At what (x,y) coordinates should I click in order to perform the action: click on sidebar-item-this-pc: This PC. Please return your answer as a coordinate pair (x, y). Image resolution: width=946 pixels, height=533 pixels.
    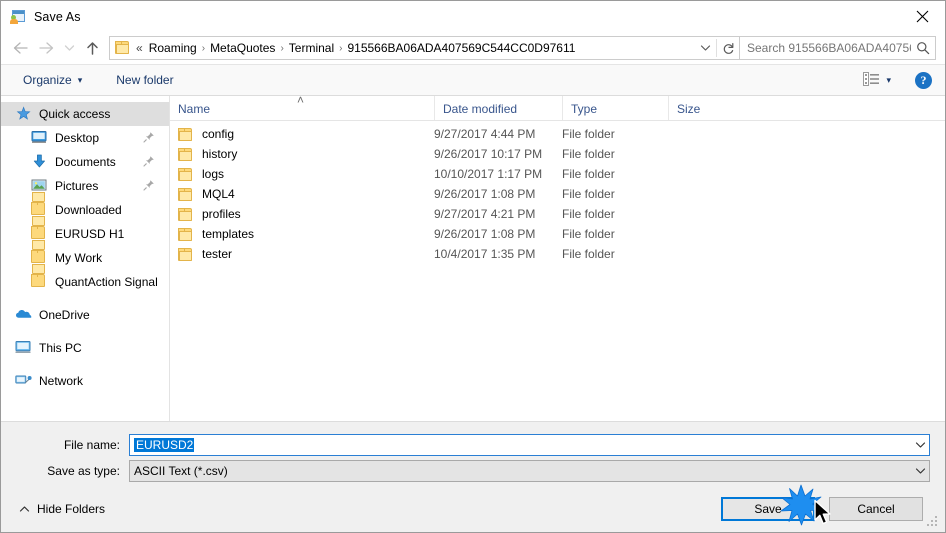
    Looking at the image, I should click on (85, 348).